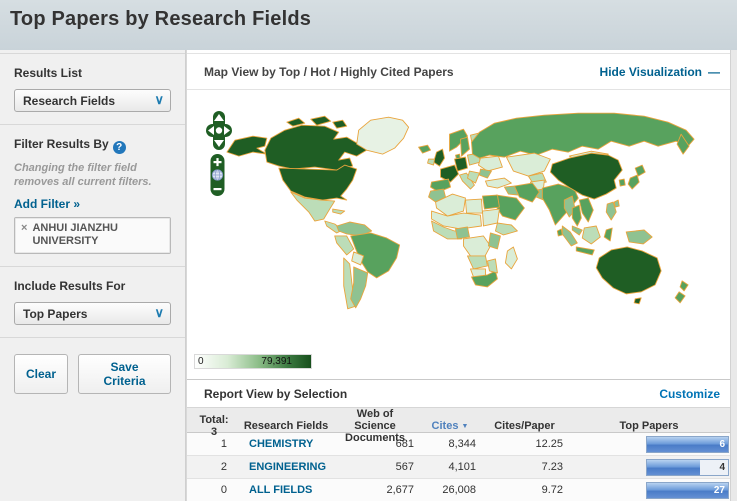 The width and height of the screenshot is (737, 501). What do you see at coordinates (524, 426) in the screenshot?
I see `column-cites-per-paper: Cites/Paper` at bounding box center [524, 426].